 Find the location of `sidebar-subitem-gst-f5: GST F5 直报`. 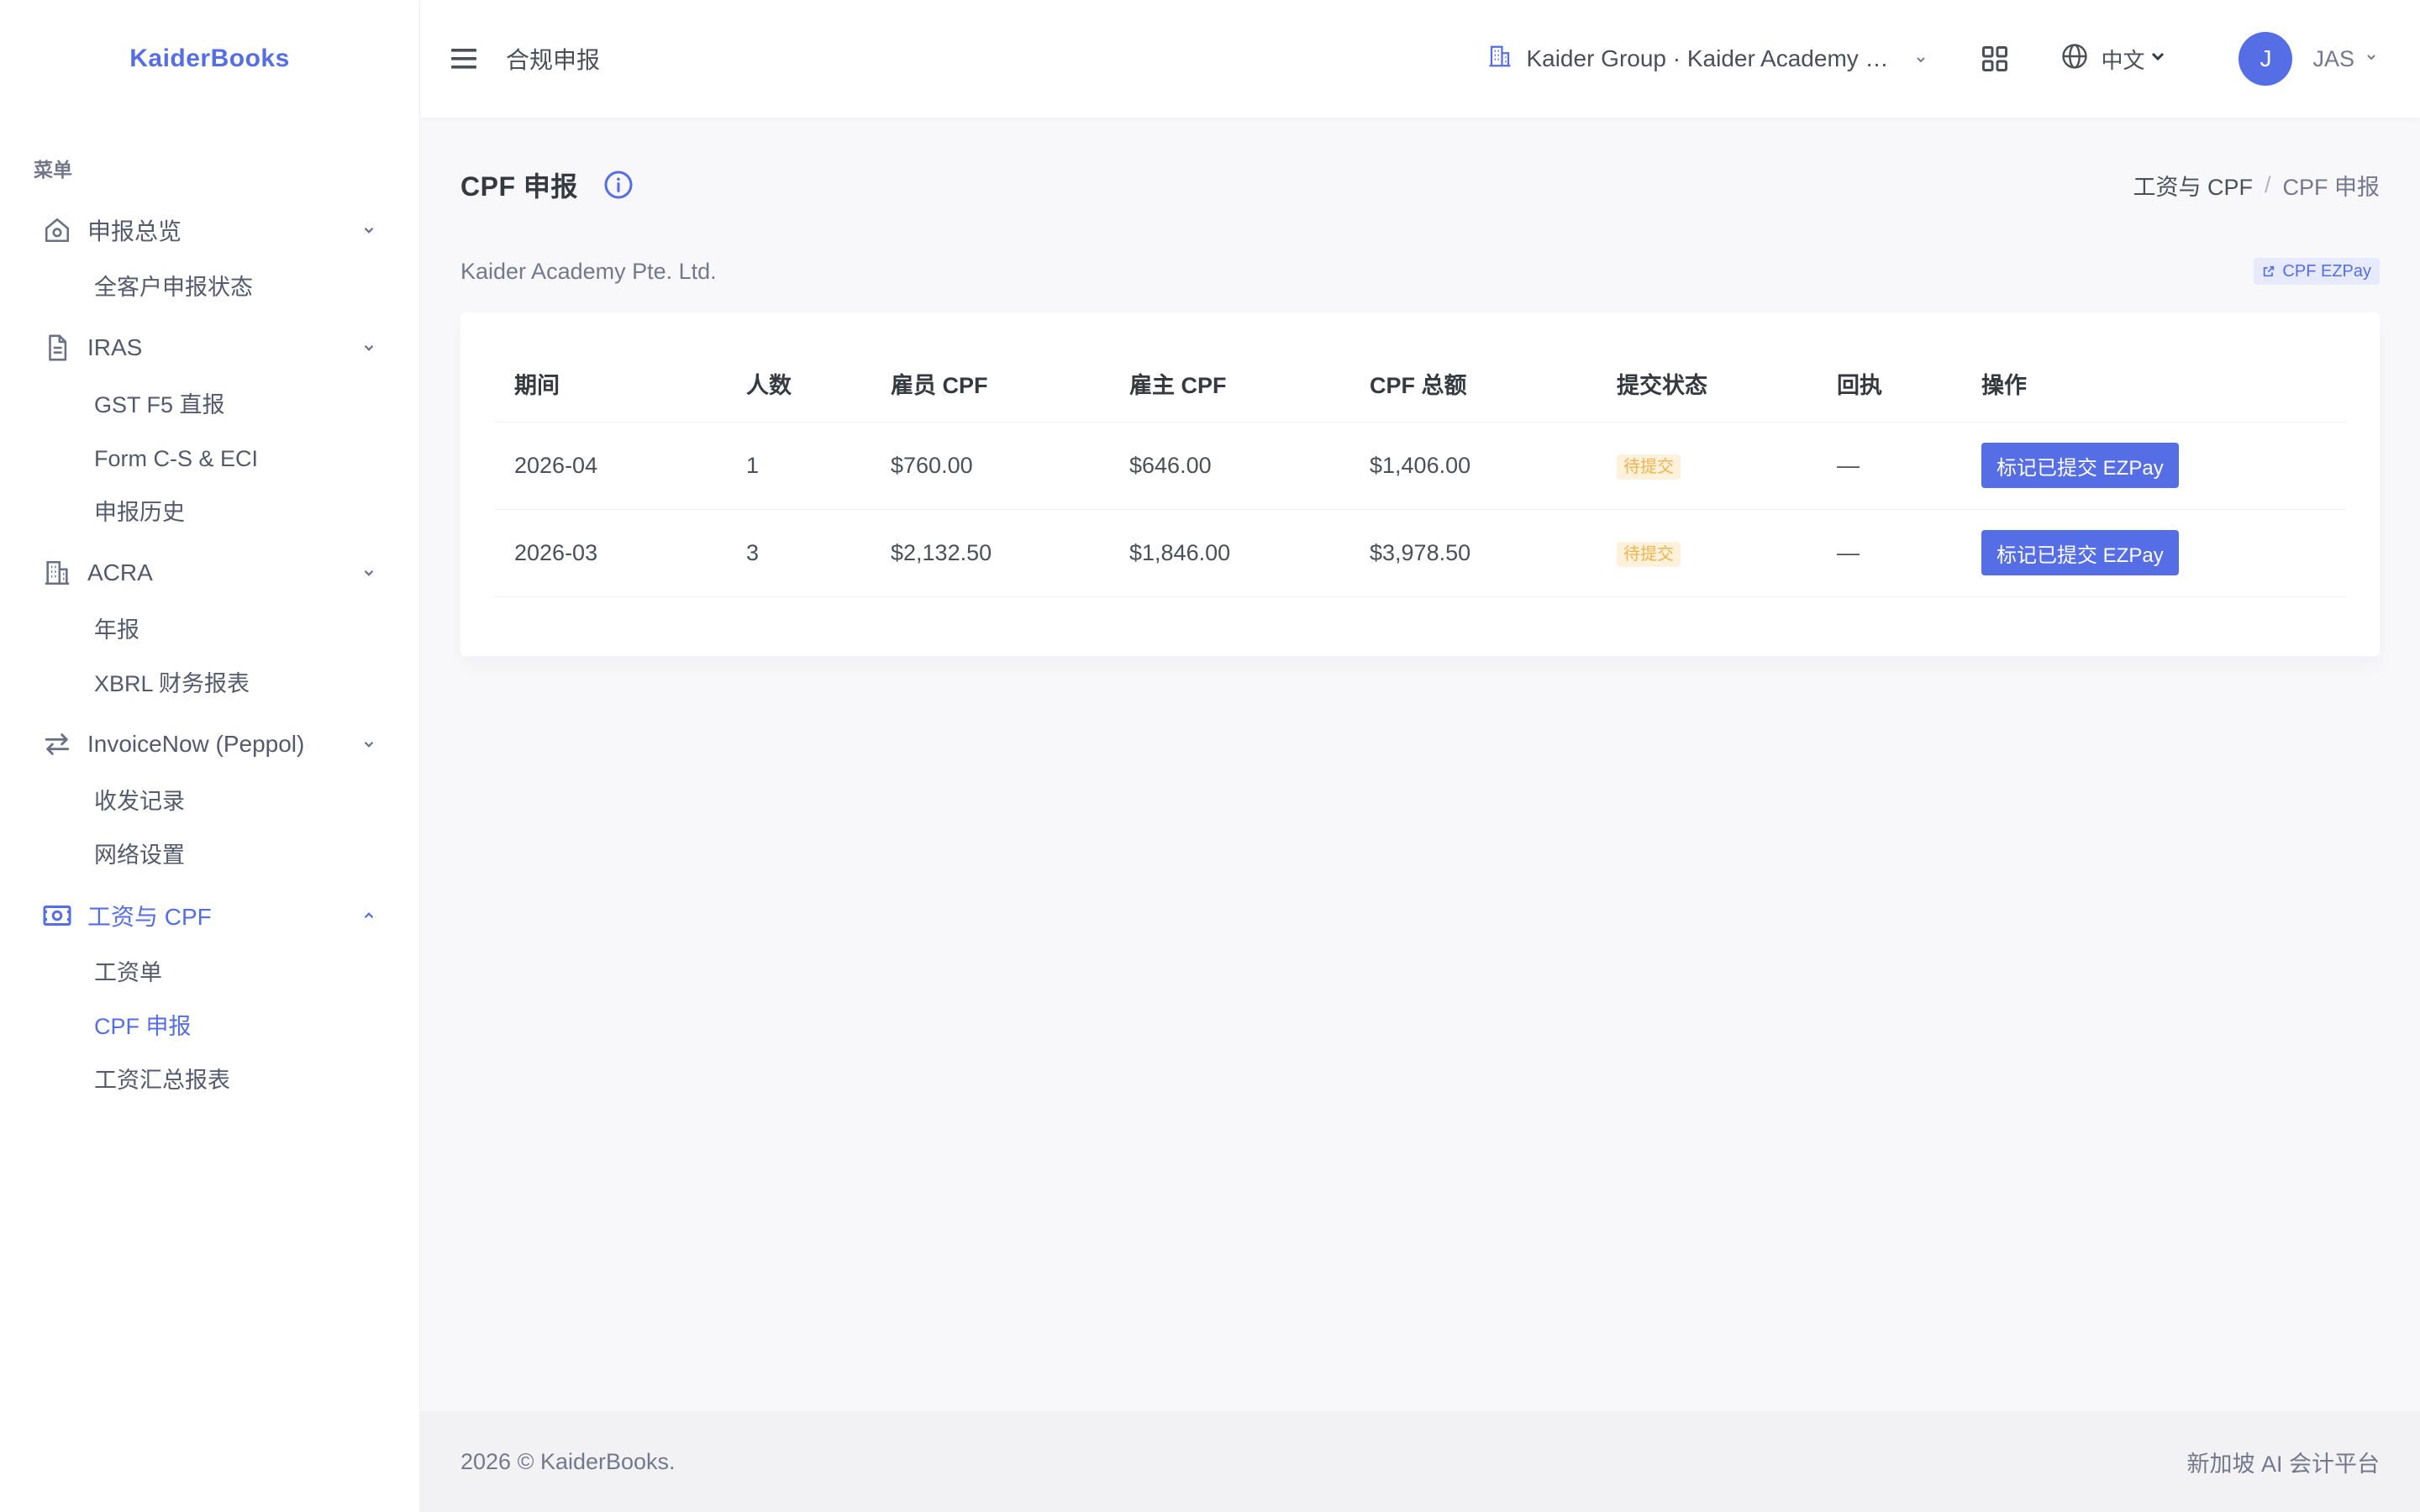

sidebar-subitem-gst-f5: GST F5 直报 is located at coordinates (210, 405).